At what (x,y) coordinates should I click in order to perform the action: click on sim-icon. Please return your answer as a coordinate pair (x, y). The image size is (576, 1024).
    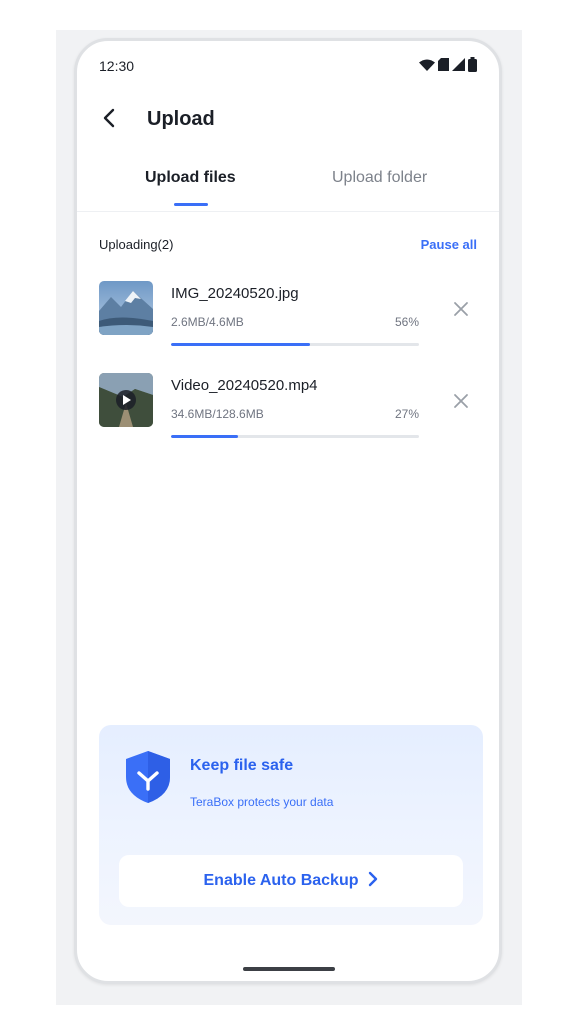
    Looking at the image, I should click on (443, 64).